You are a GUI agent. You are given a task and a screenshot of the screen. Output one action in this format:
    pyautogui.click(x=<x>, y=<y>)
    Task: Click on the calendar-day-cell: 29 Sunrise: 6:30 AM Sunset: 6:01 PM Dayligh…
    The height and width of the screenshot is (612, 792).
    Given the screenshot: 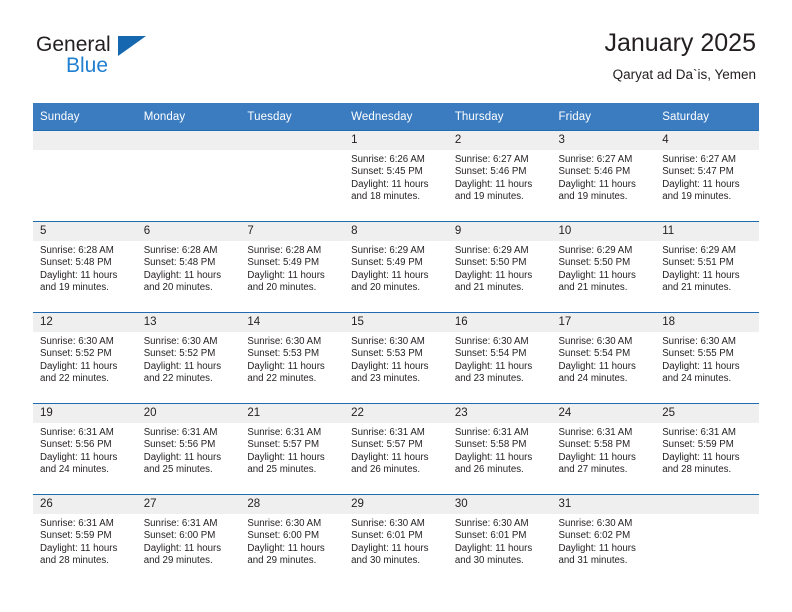 What is the action you would take?
    pyautogui.click(x=396, y=539)
    